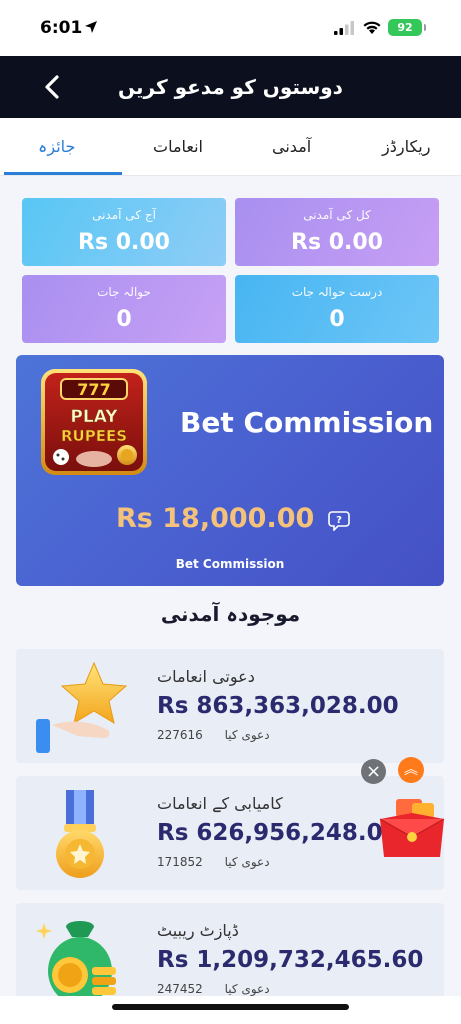 The image size is (461, 1024). What do you see at coordinates (93, 389) in the screenshot?
I see `svg-text: 777` at bounding box center [93, 389].